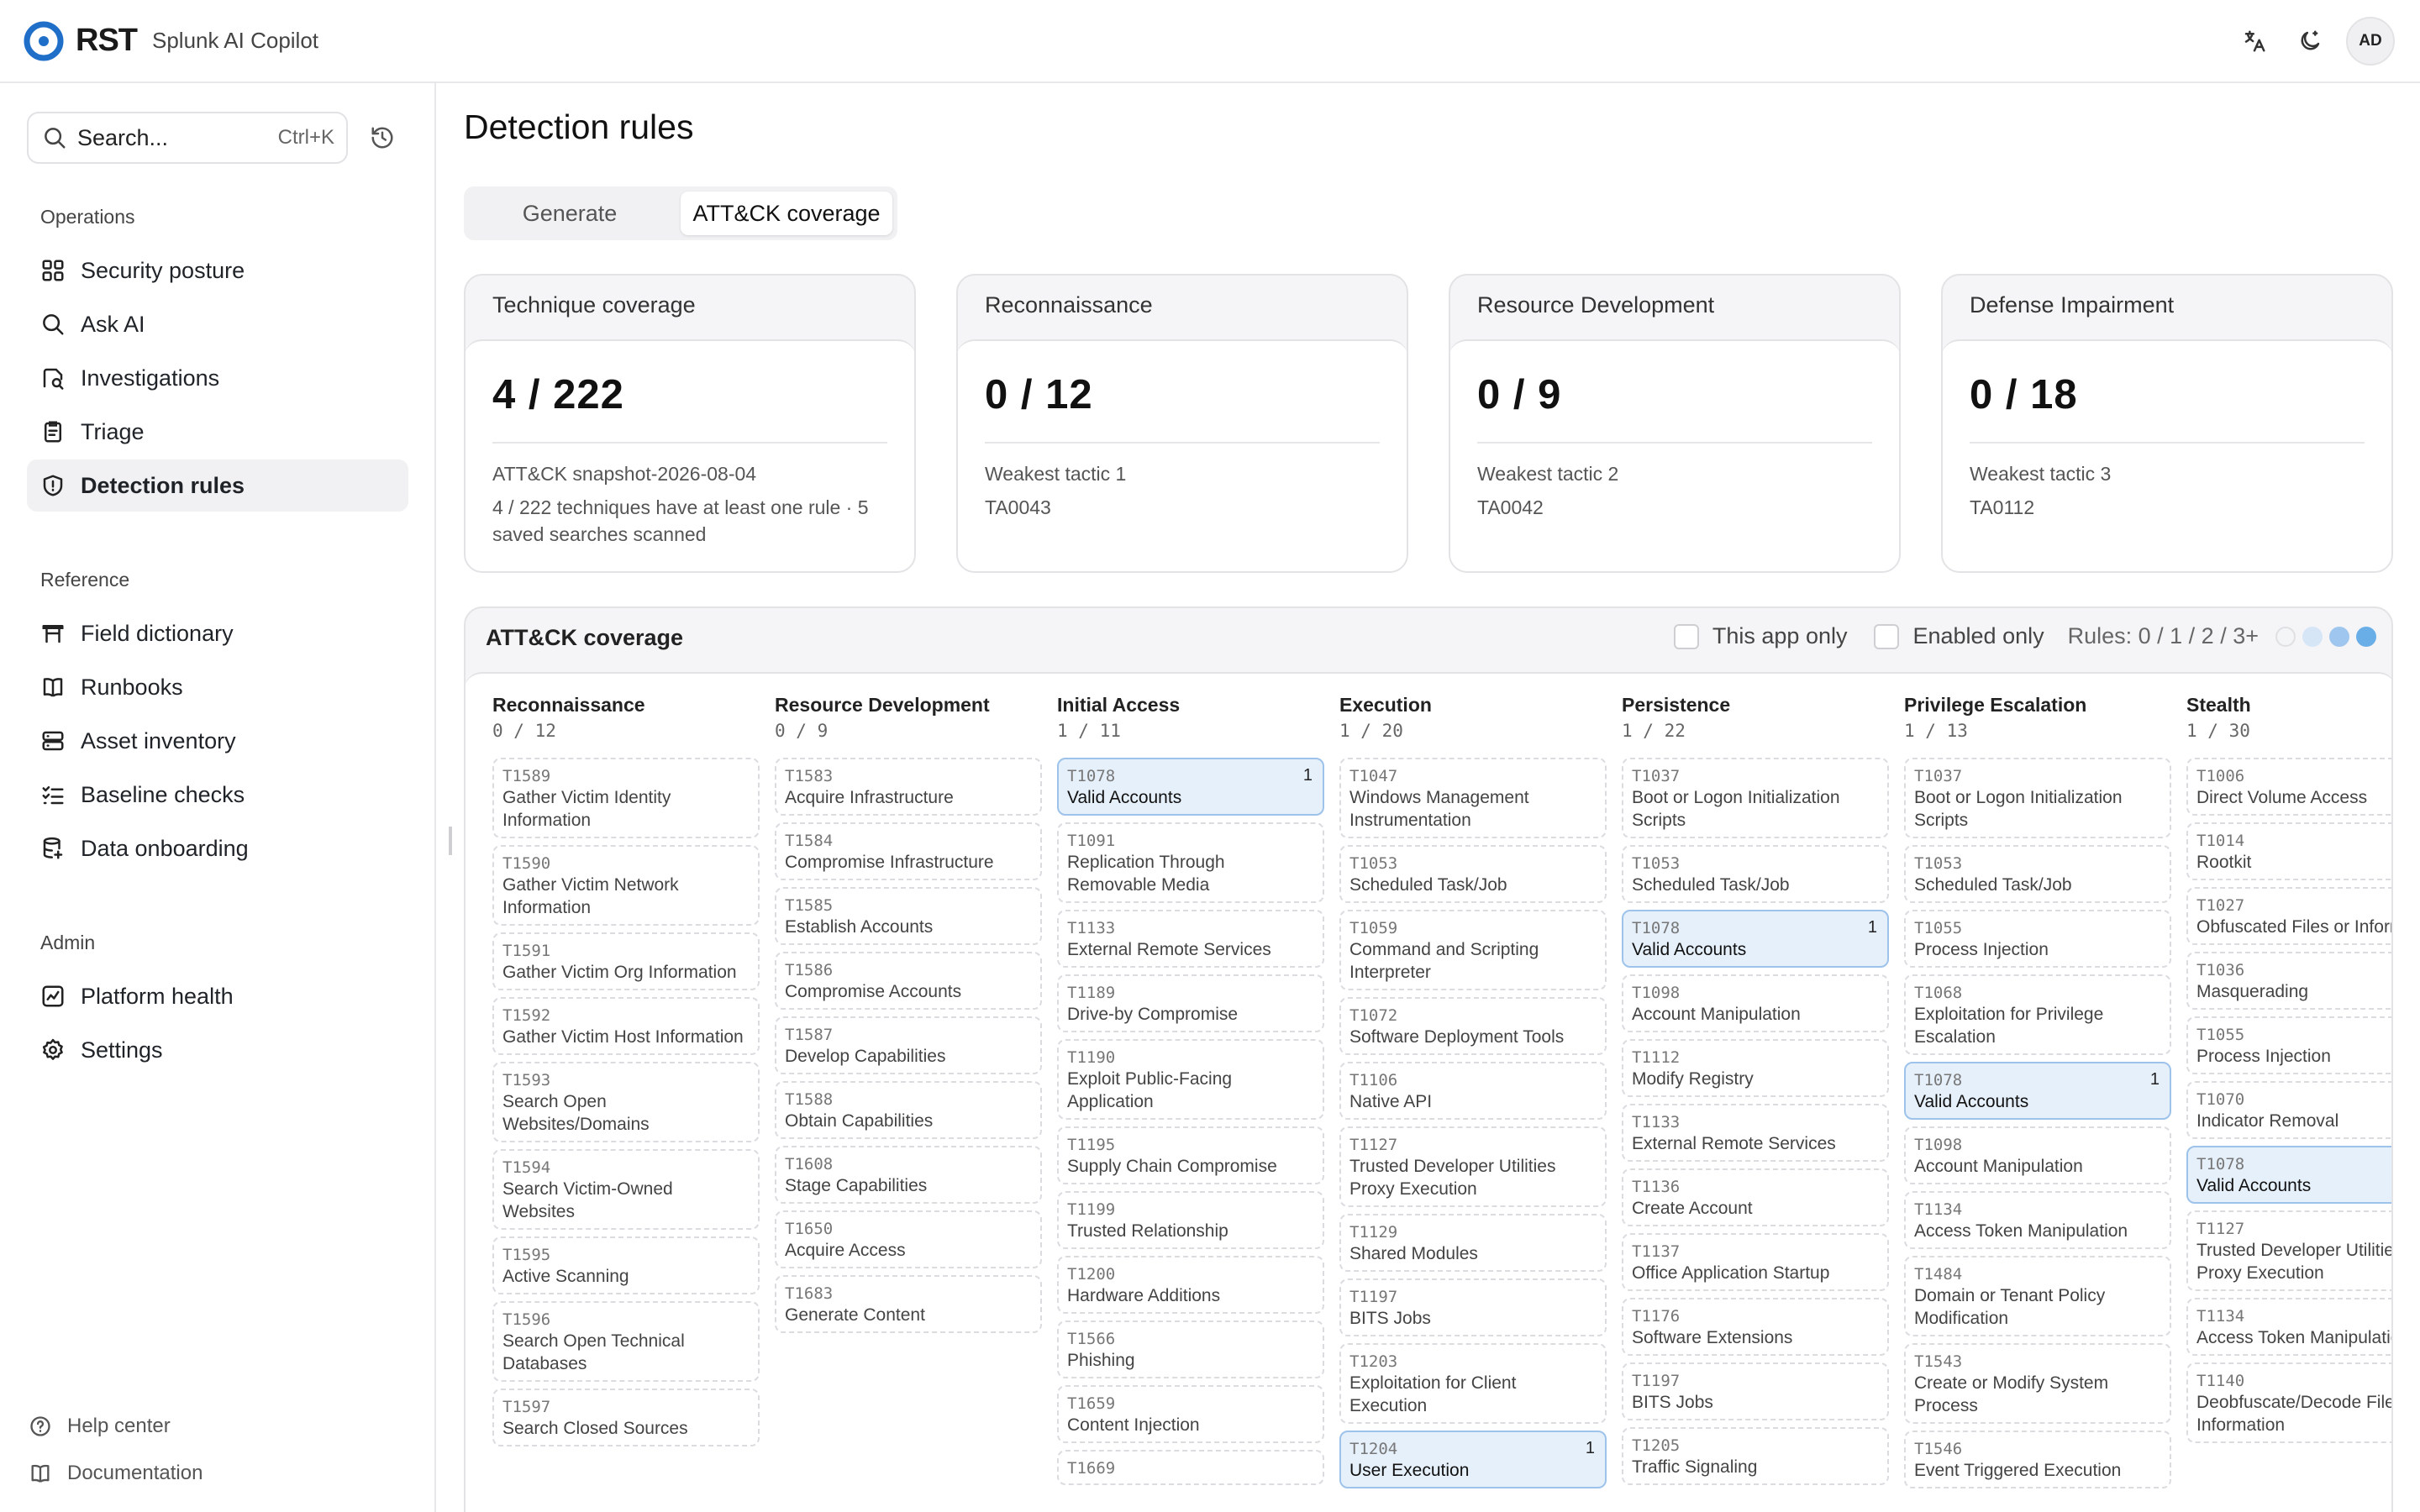 The height and width of the screenshot is (1512, 2420). Describe the element at coordinates (1191, 862) in the screenshot. I see `technique-cell-t1091: T1091 Replication Through Removable Media` at that location.